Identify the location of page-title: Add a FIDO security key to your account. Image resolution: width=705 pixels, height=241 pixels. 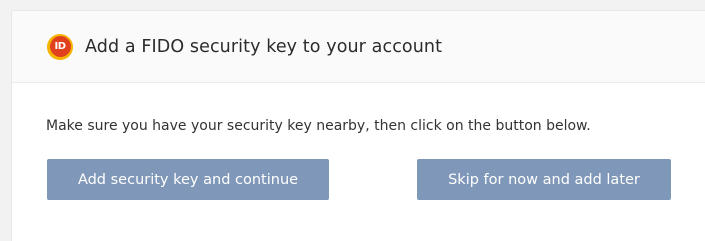
(264, 46).